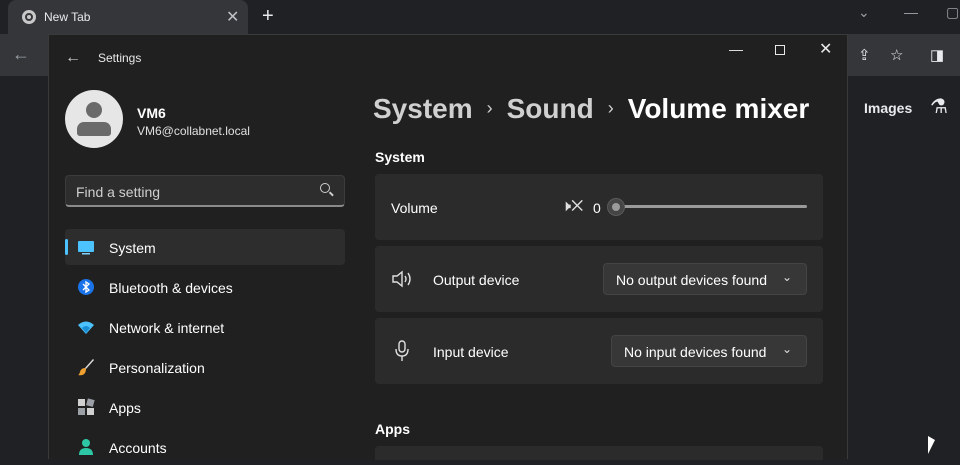 This screenshot has width=960, height=465. I want to click on browser-tab: New Tab ✕, so click(128, 17).